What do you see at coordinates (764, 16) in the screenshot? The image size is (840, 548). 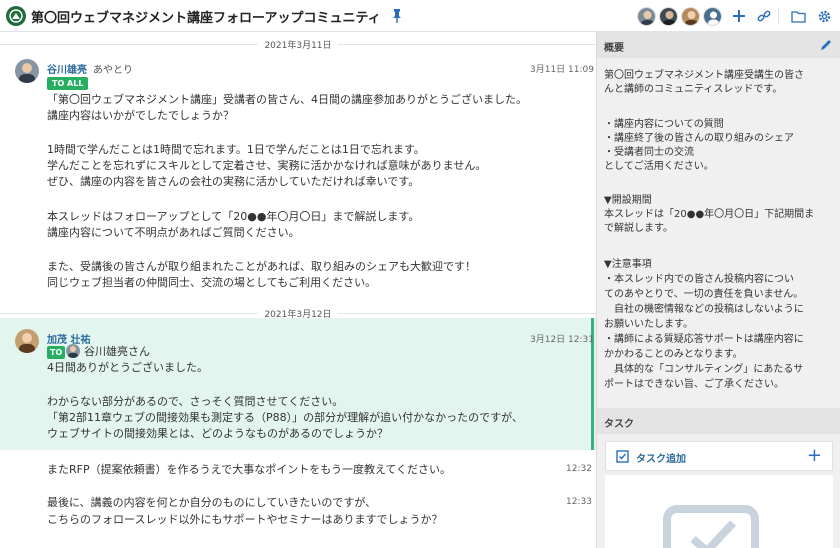 I see `link-icon` at bounding box center [764, 16].